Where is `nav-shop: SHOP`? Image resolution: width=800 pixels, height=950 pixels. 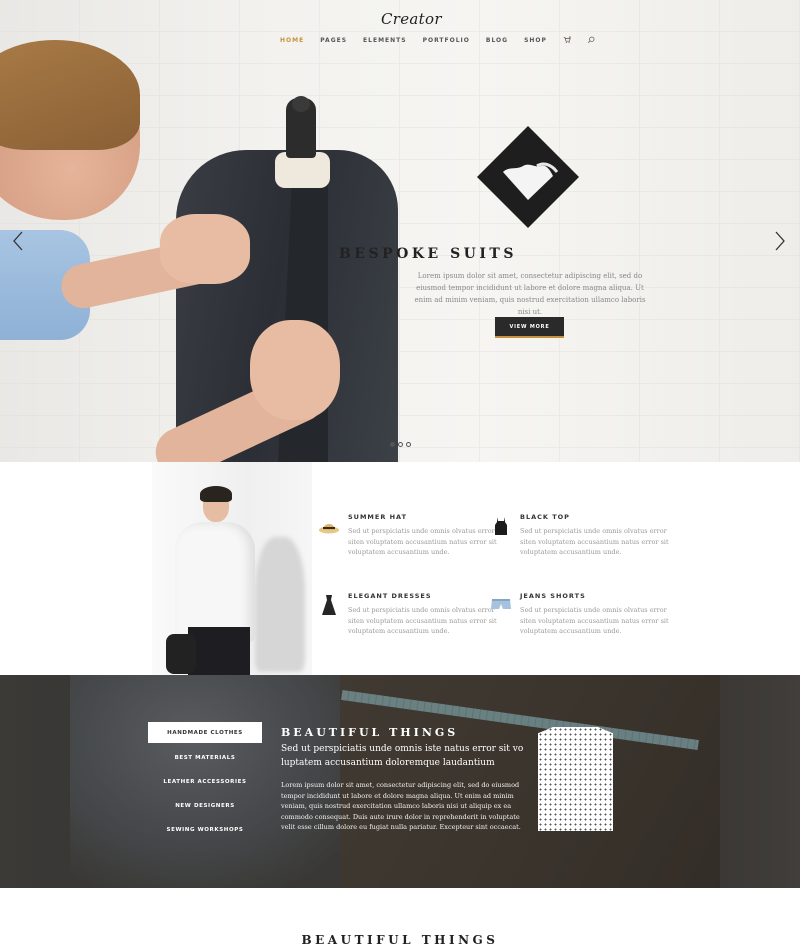
nav-shop: SHOP is located at coordinates (535, 40).